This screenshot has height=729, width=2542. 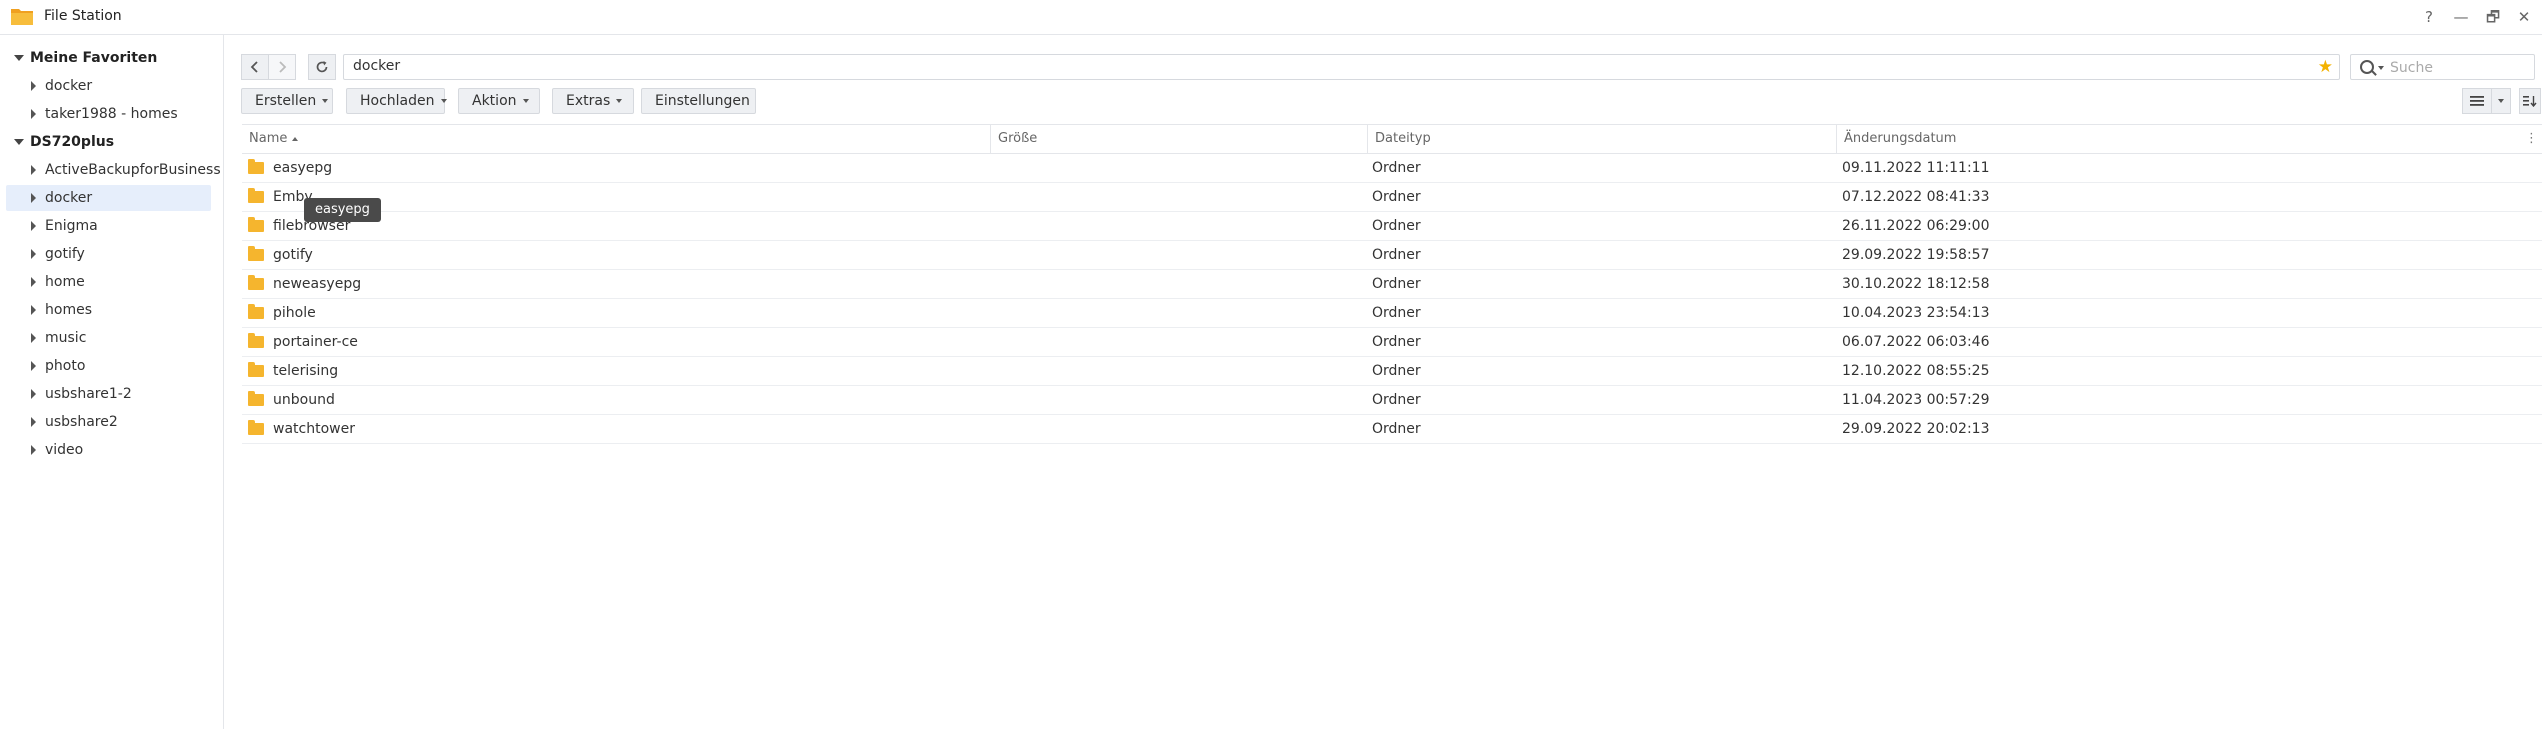 I want to click on sort-icon, so click(x=2530, y=102).